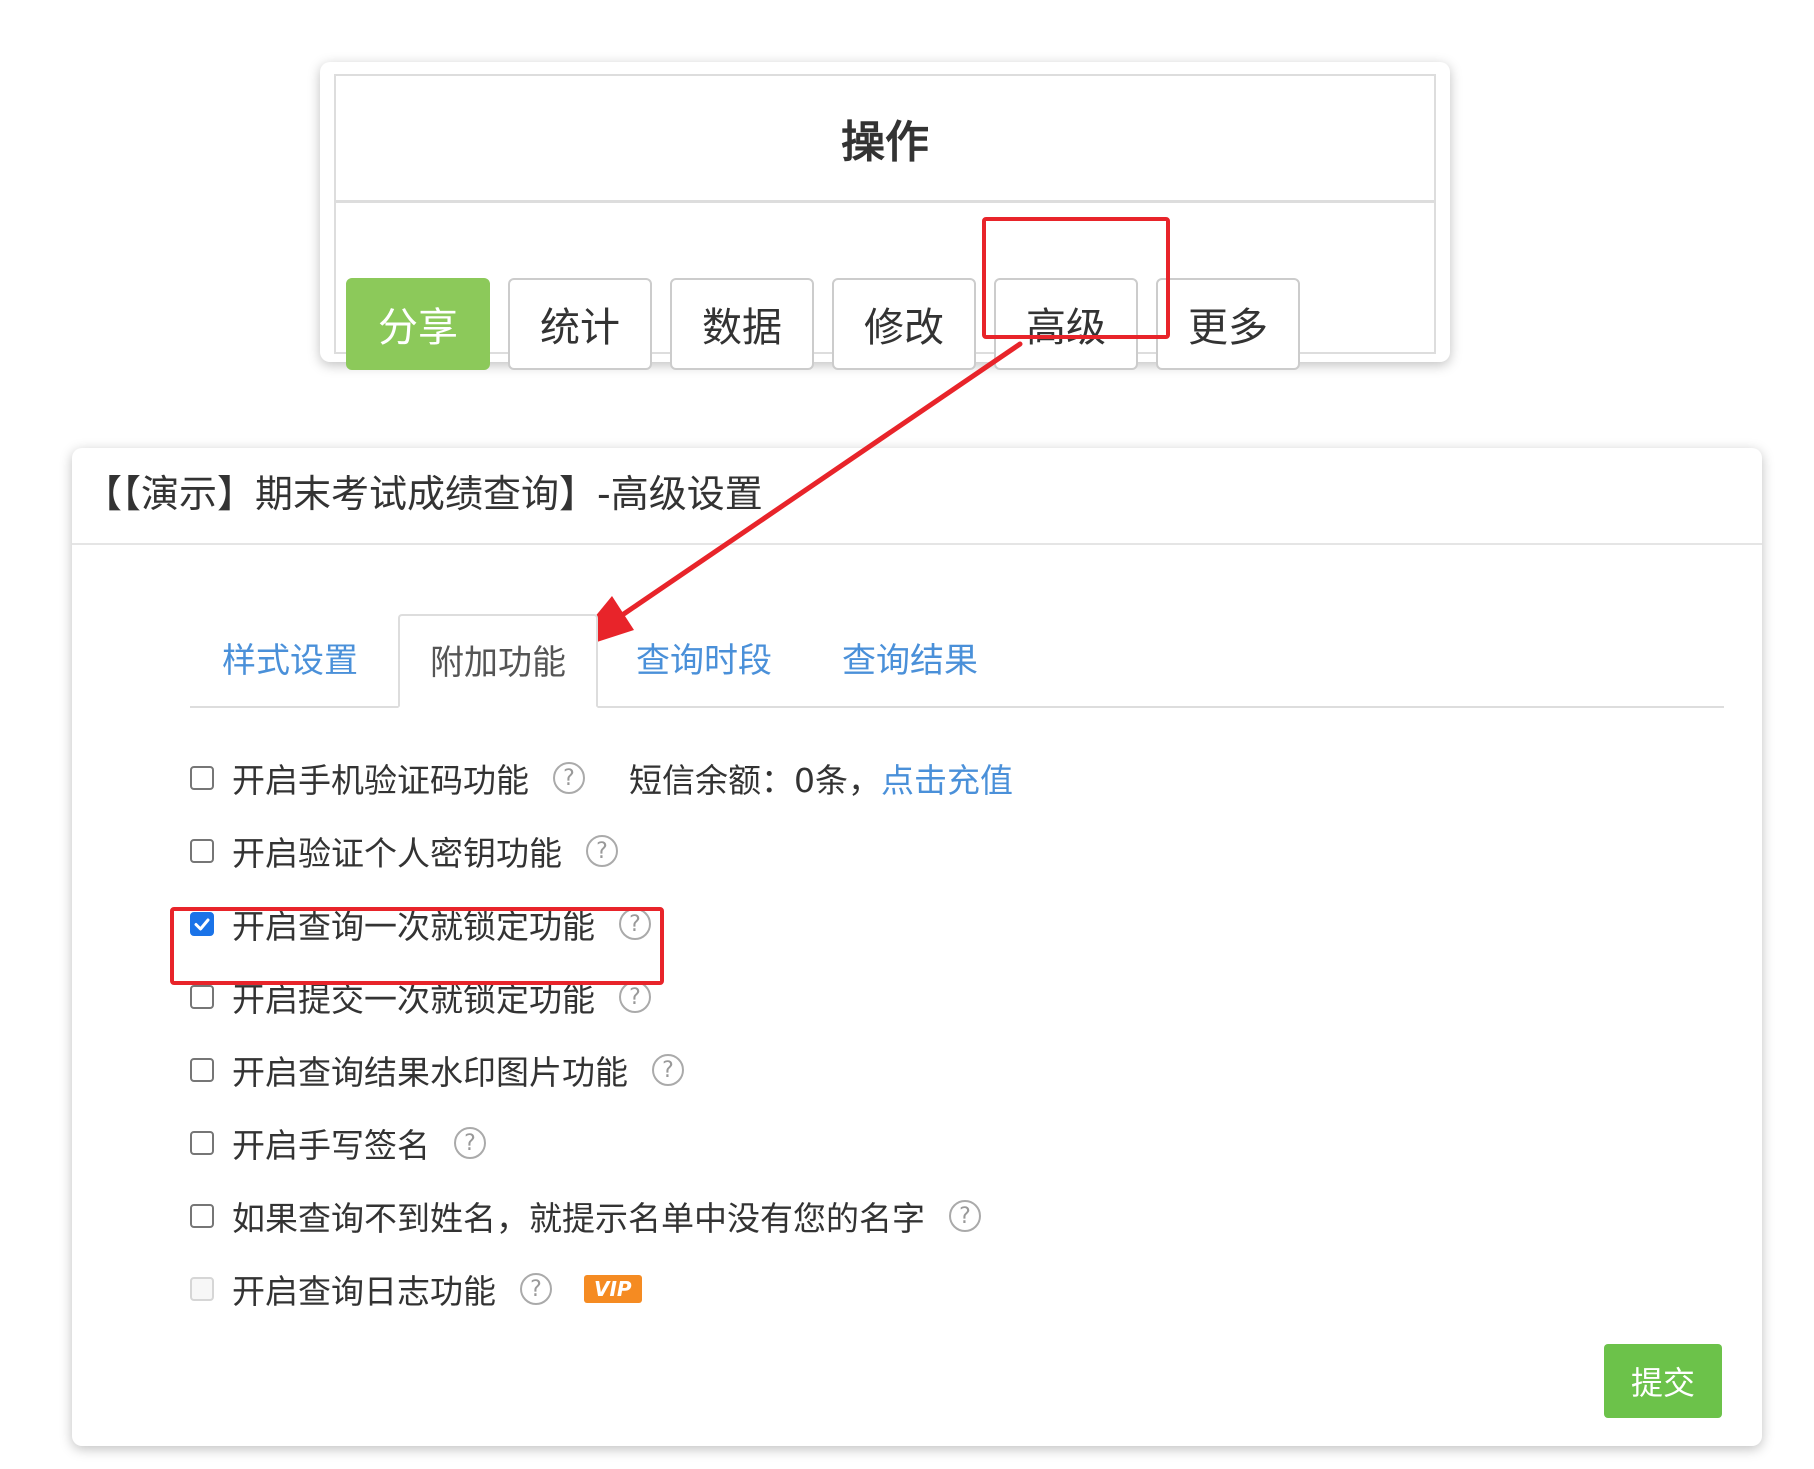 This screenshot has height=1469, width=1814. I want to click on vip-badge: VIP, so click(613, 1289).